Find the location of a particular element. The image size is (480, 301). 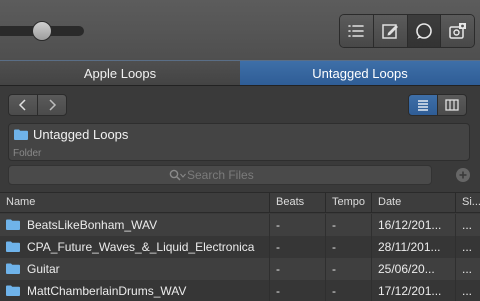

chevron-left-icon is located at coordinates (22, 105).